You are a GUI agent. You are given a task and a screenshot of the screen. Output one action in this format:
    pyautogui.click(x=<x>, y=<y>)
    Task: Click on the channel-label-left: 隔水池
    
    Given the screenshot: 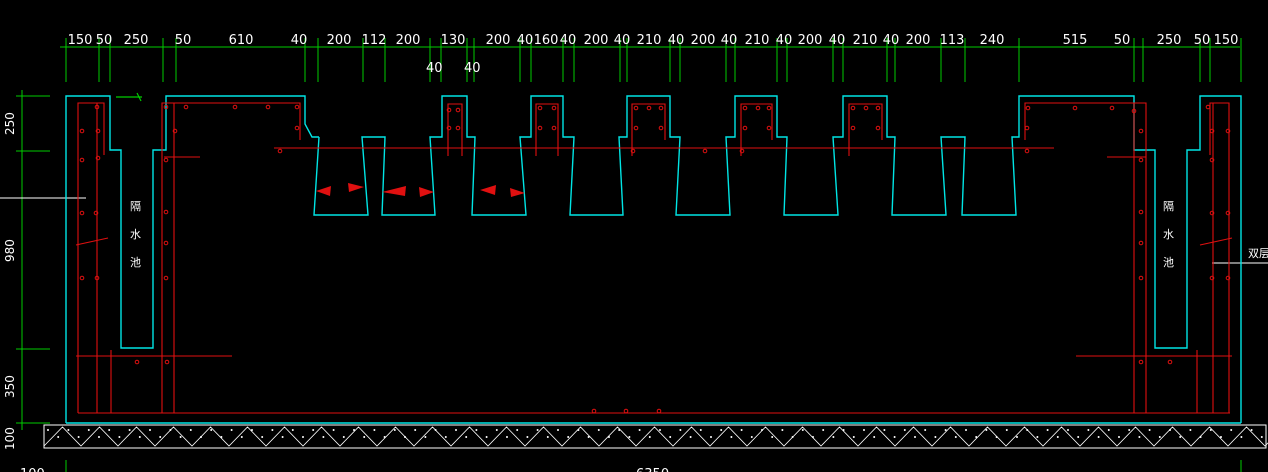 What is the action you would take?
    pyautogui.click(x=135, y=234)
    